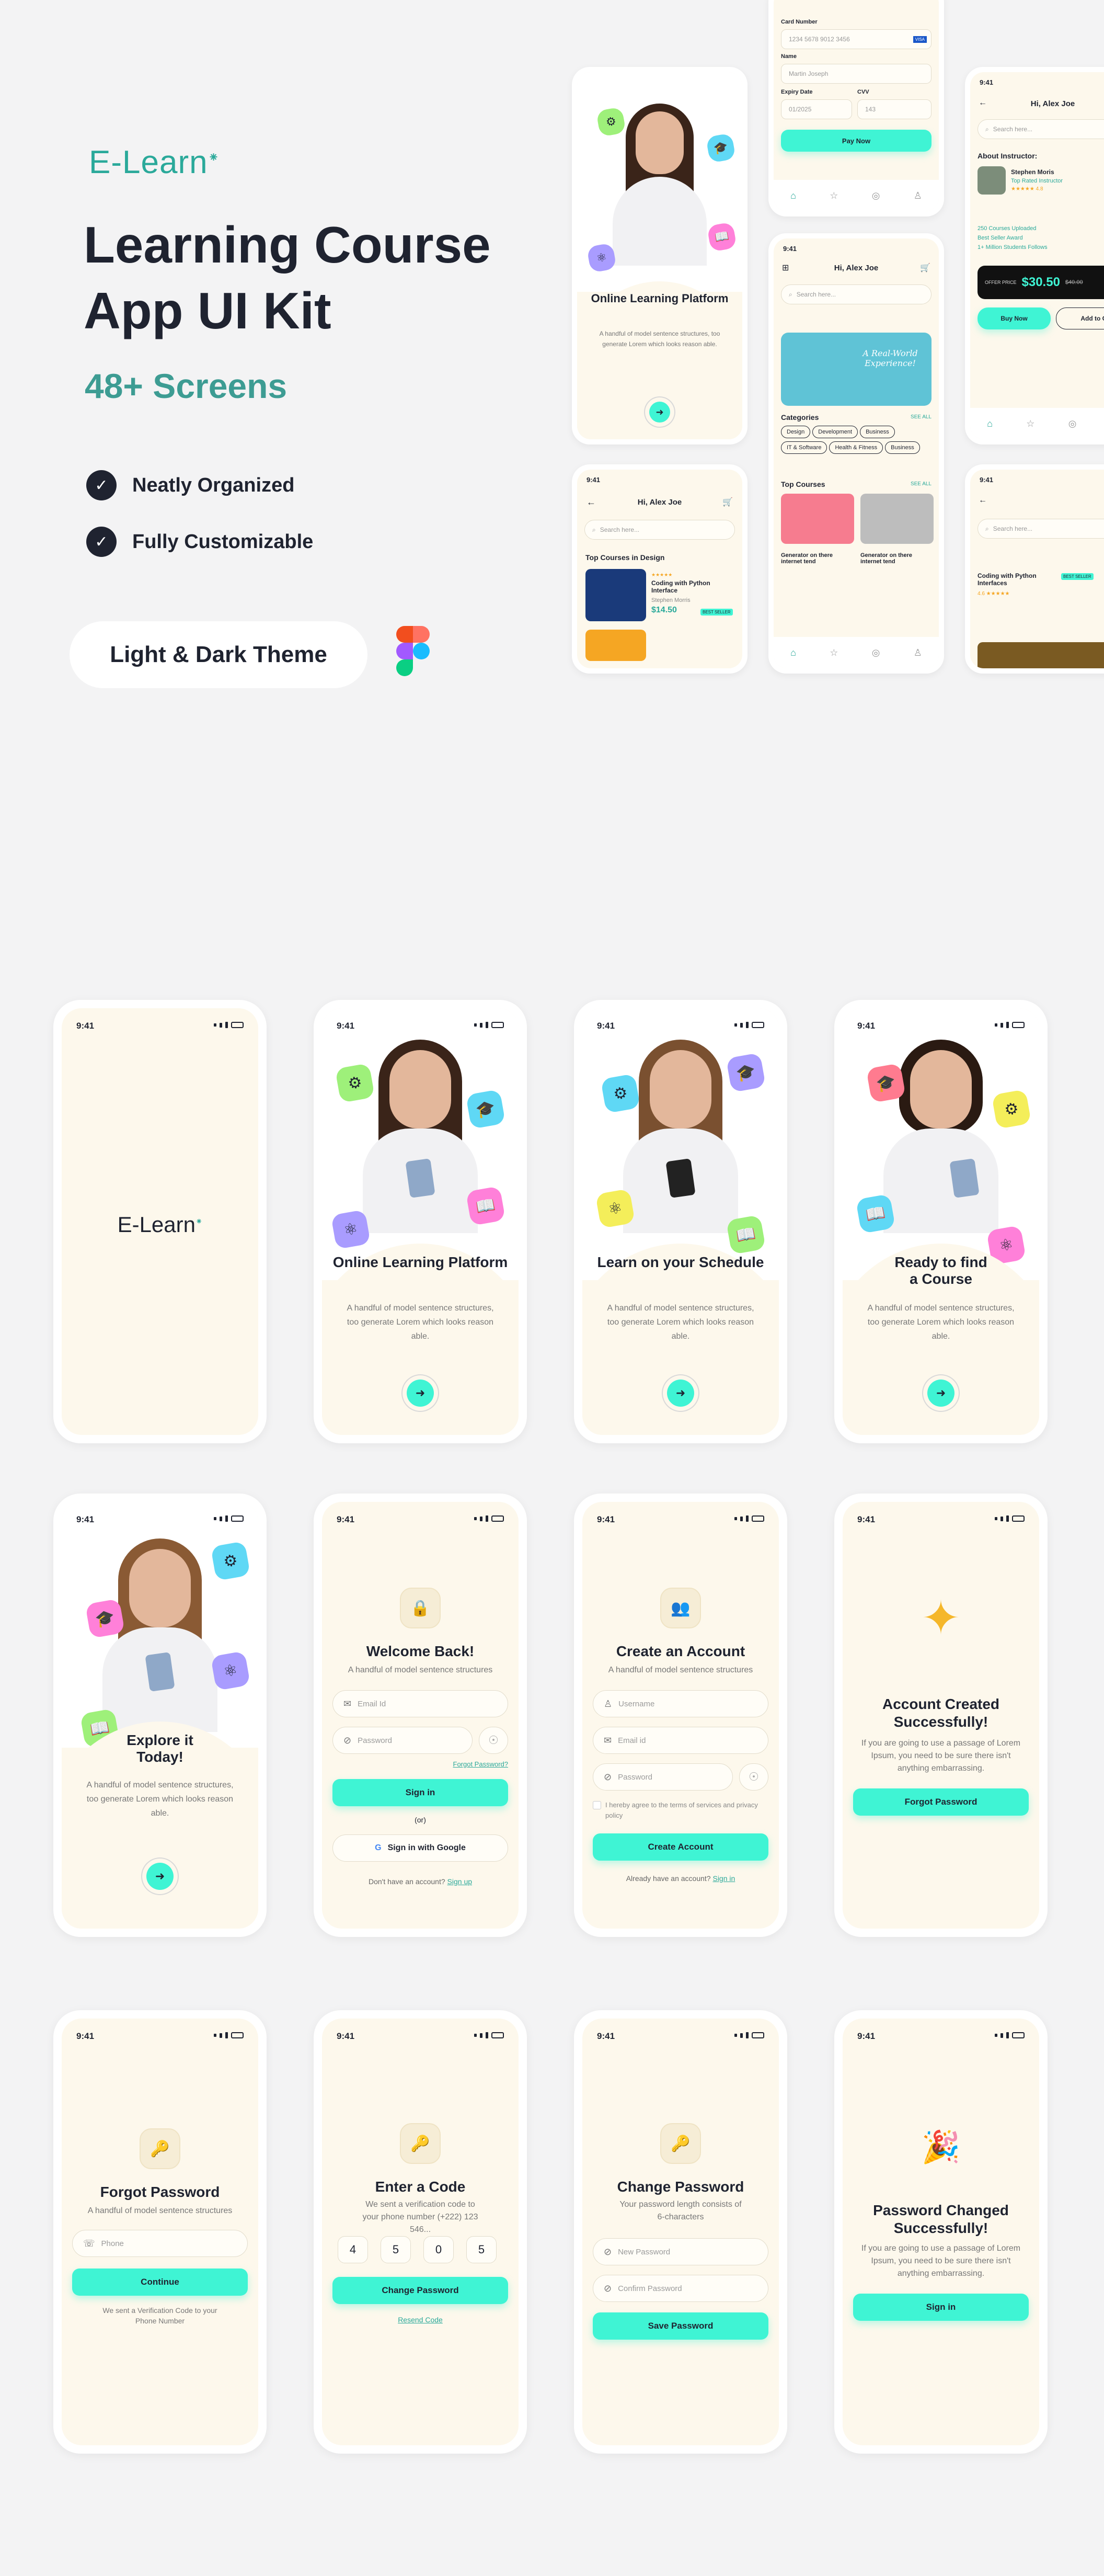 This screenshot has width=1104, height=2576. Describe the element at coordinates (420, 1670) in the screenshot. I see `page-subtitle: A handful of model sentence structures` at that location.